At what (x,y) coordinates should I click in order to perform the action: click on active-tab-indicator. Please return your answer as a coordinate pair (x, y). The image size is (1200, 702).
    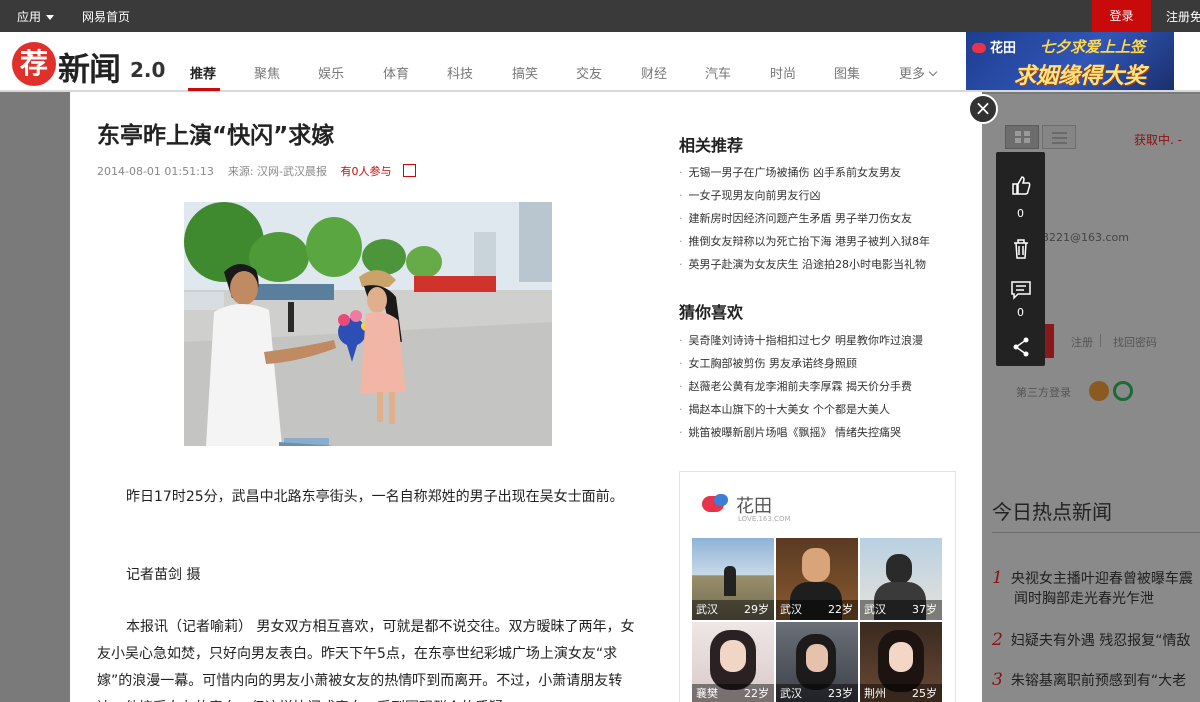
    Looking at the image, I should click on (204, 89).